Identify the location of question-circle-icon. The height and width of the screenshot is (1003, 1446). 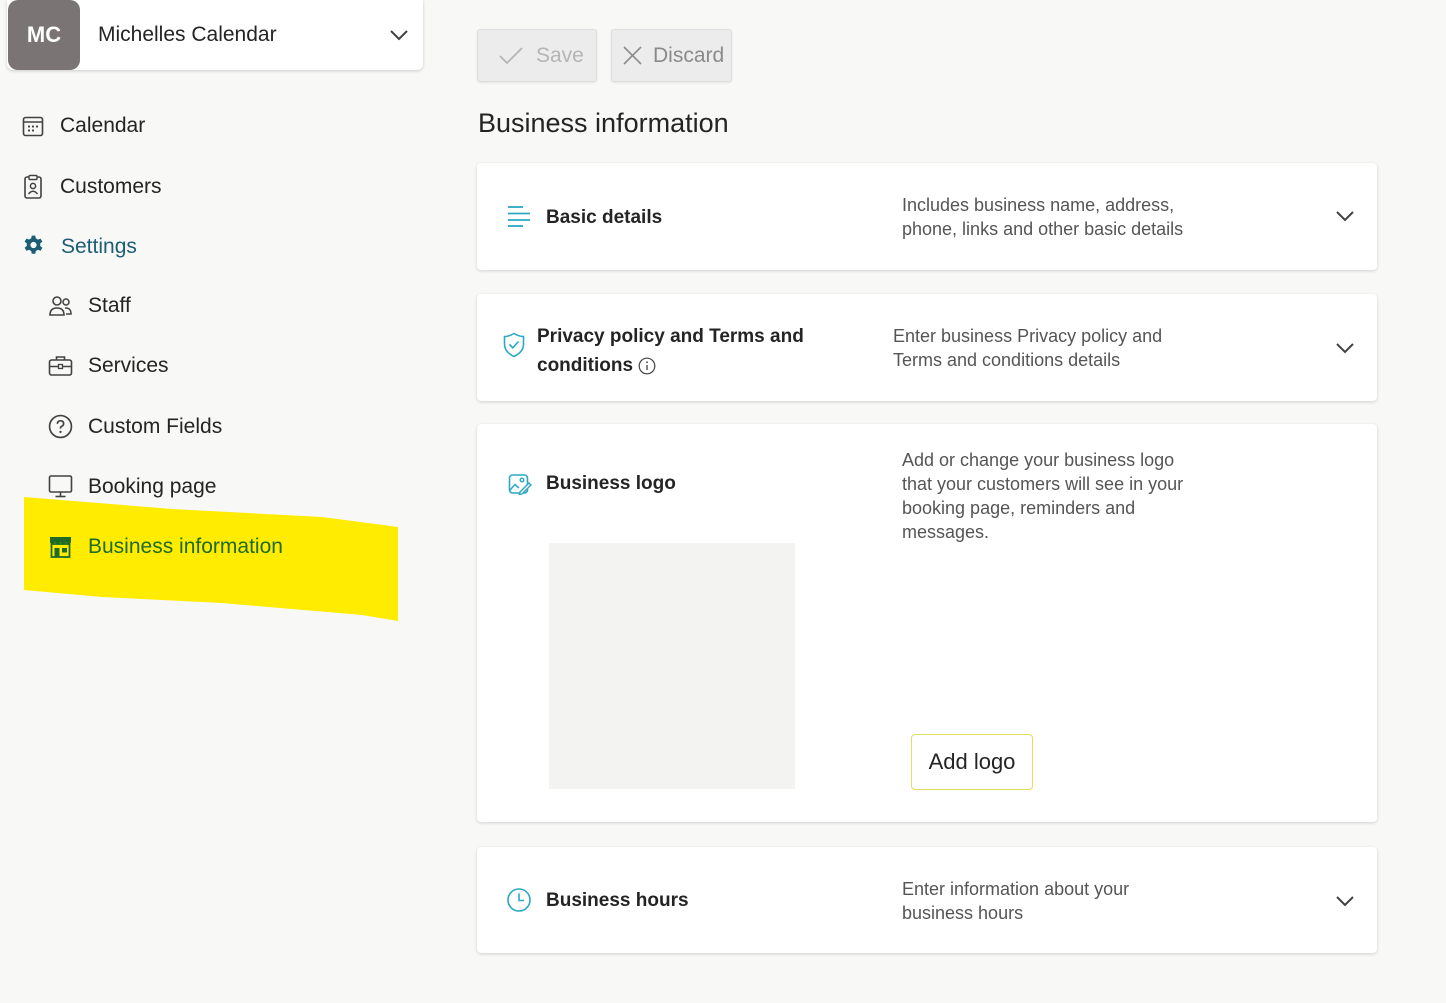
(60, 426).